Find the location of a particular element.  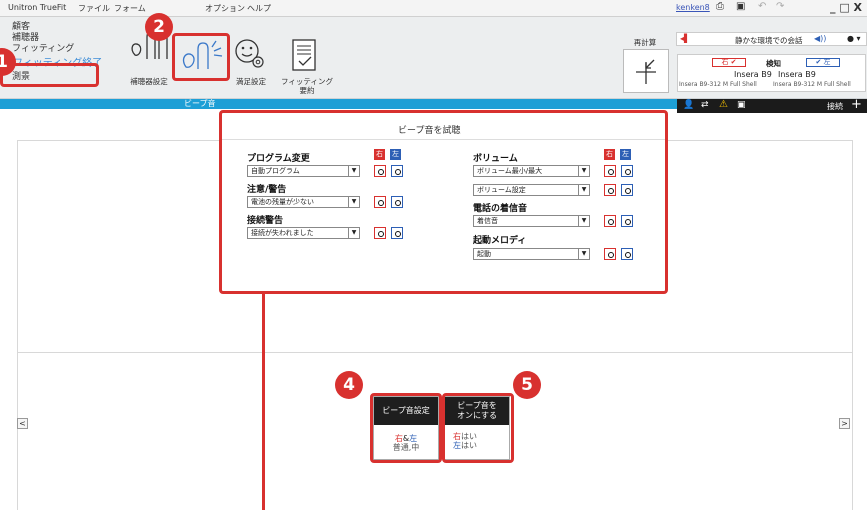

volume-icon: ◀)) is located at coordinates (820, 38).